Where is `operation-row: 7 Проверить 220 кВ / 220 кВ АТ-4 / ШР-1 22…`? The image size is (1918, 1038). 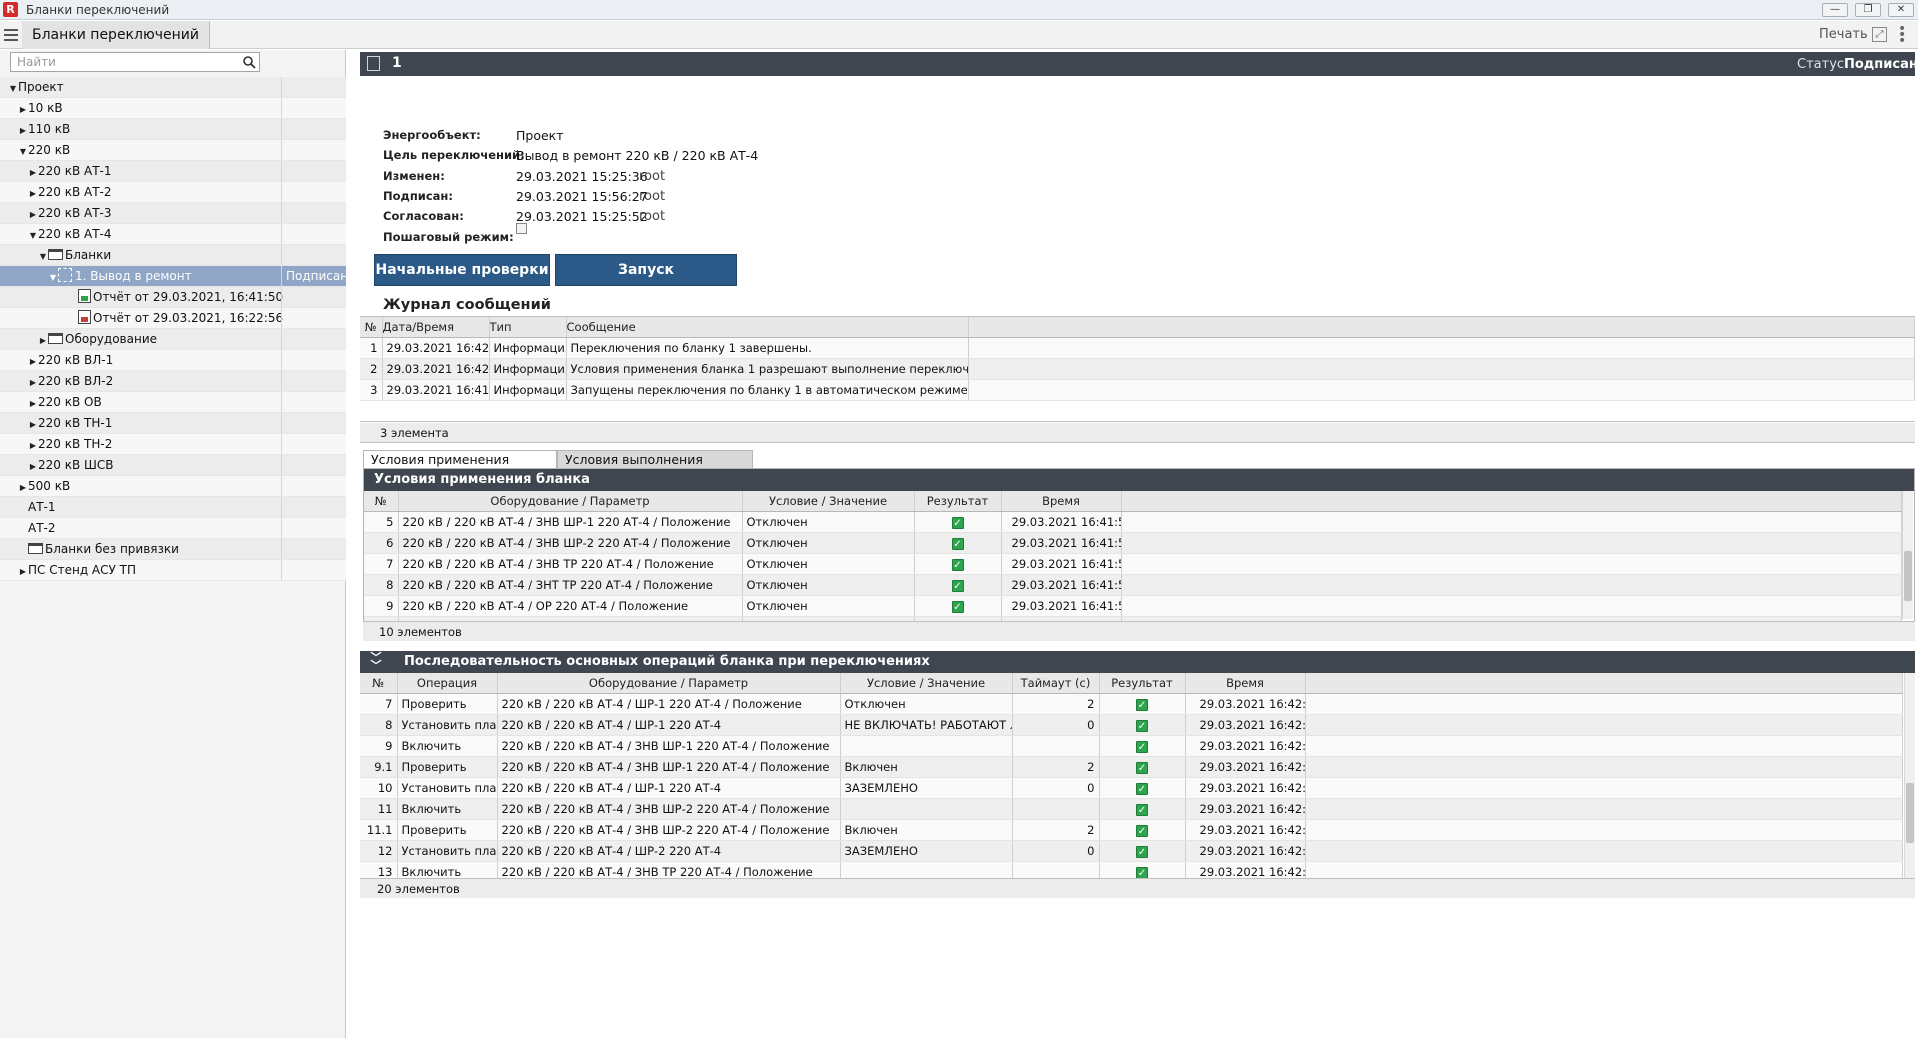 operation-row: 7 Проверить 220 кВ / 220 кВ АТ-4 / ШР-1 22… is located at coordinates (1131, 704).